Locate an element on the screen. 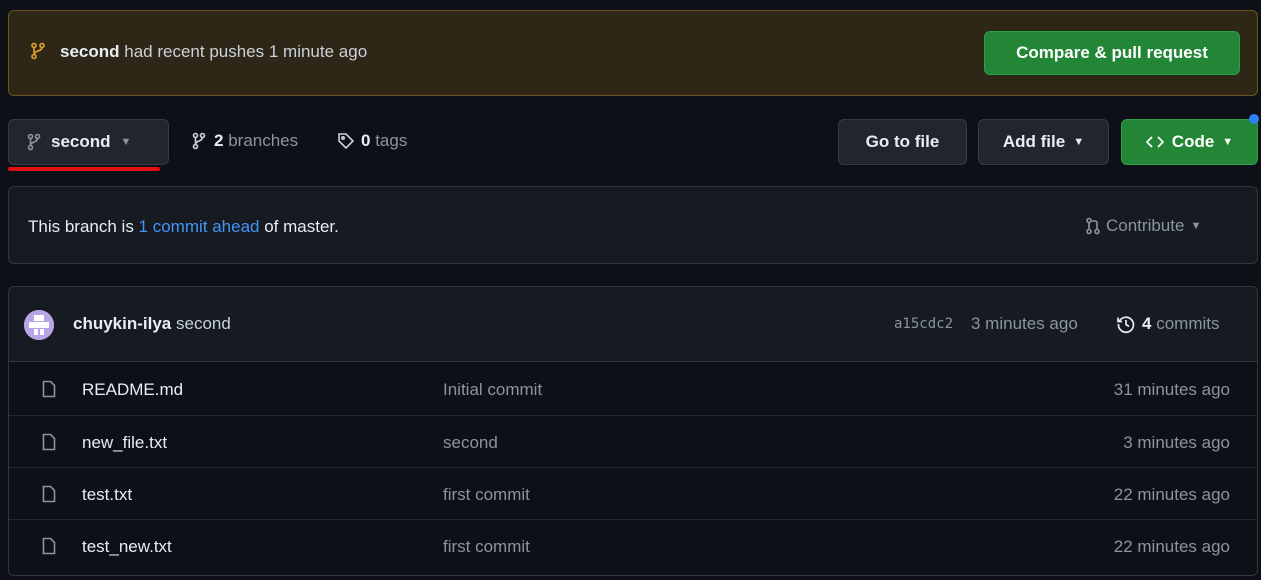 This screenshot has width=1261, height=580. go-to-file-button: Go to file is located at coordinates (902, 142).